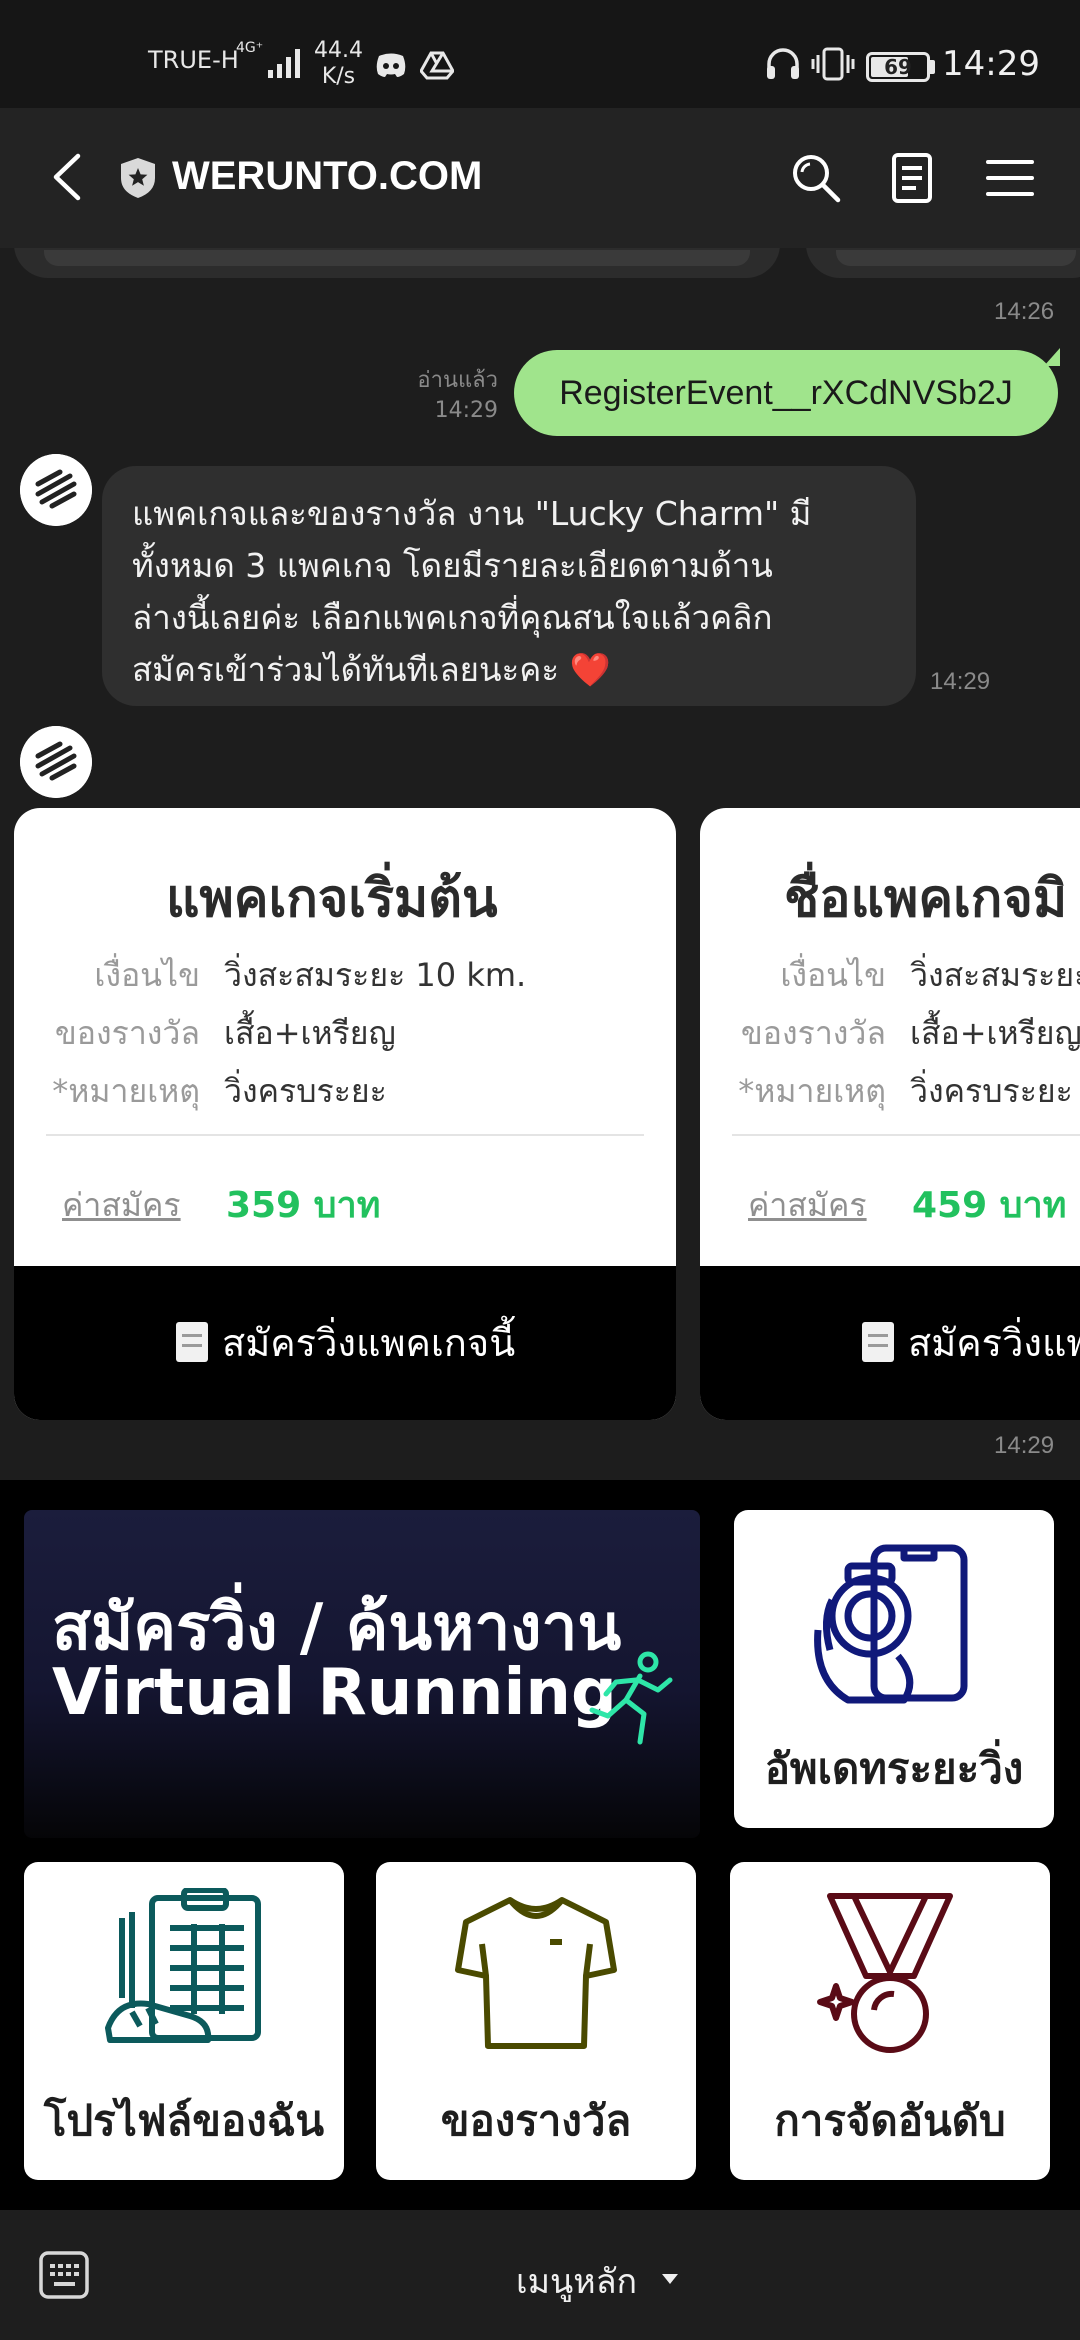 The image size is (1080, 2340). I want to click on banner-line-2: Virtual Running, so click(334, 1693).